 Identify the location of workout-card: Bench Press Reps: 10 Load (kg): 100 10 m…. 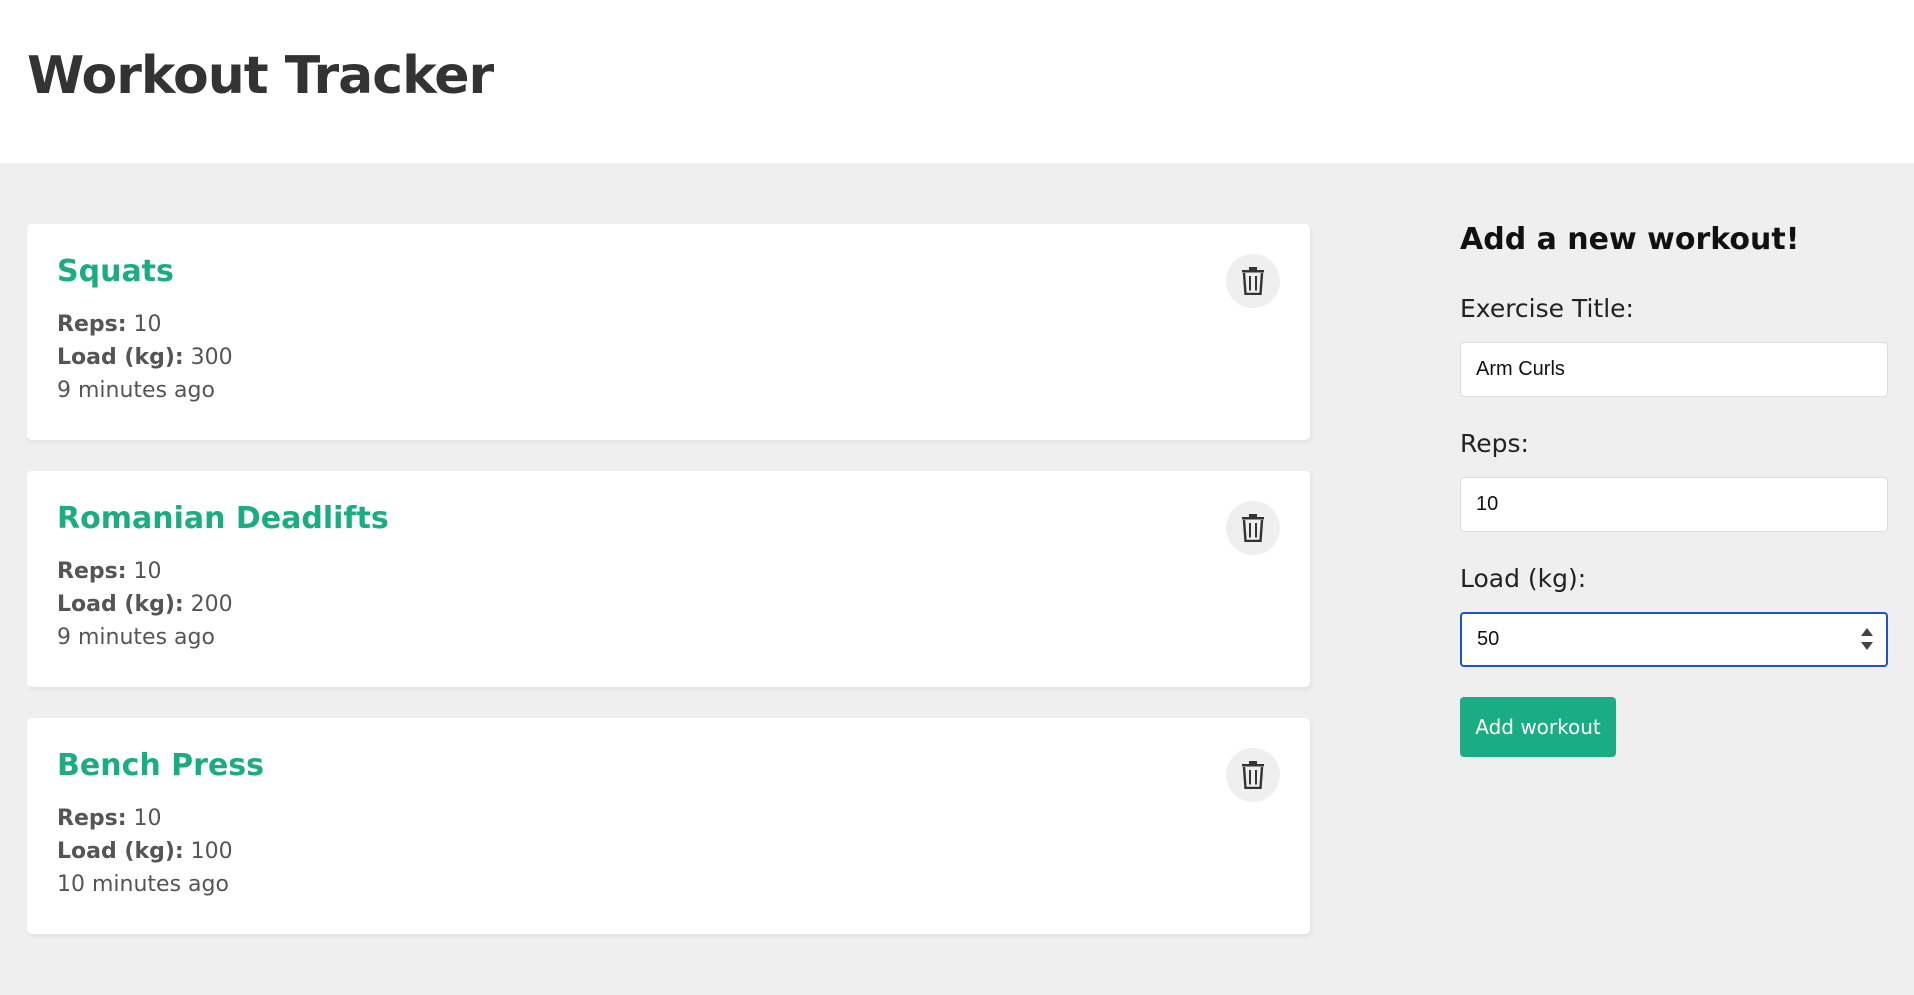
(668, 826).